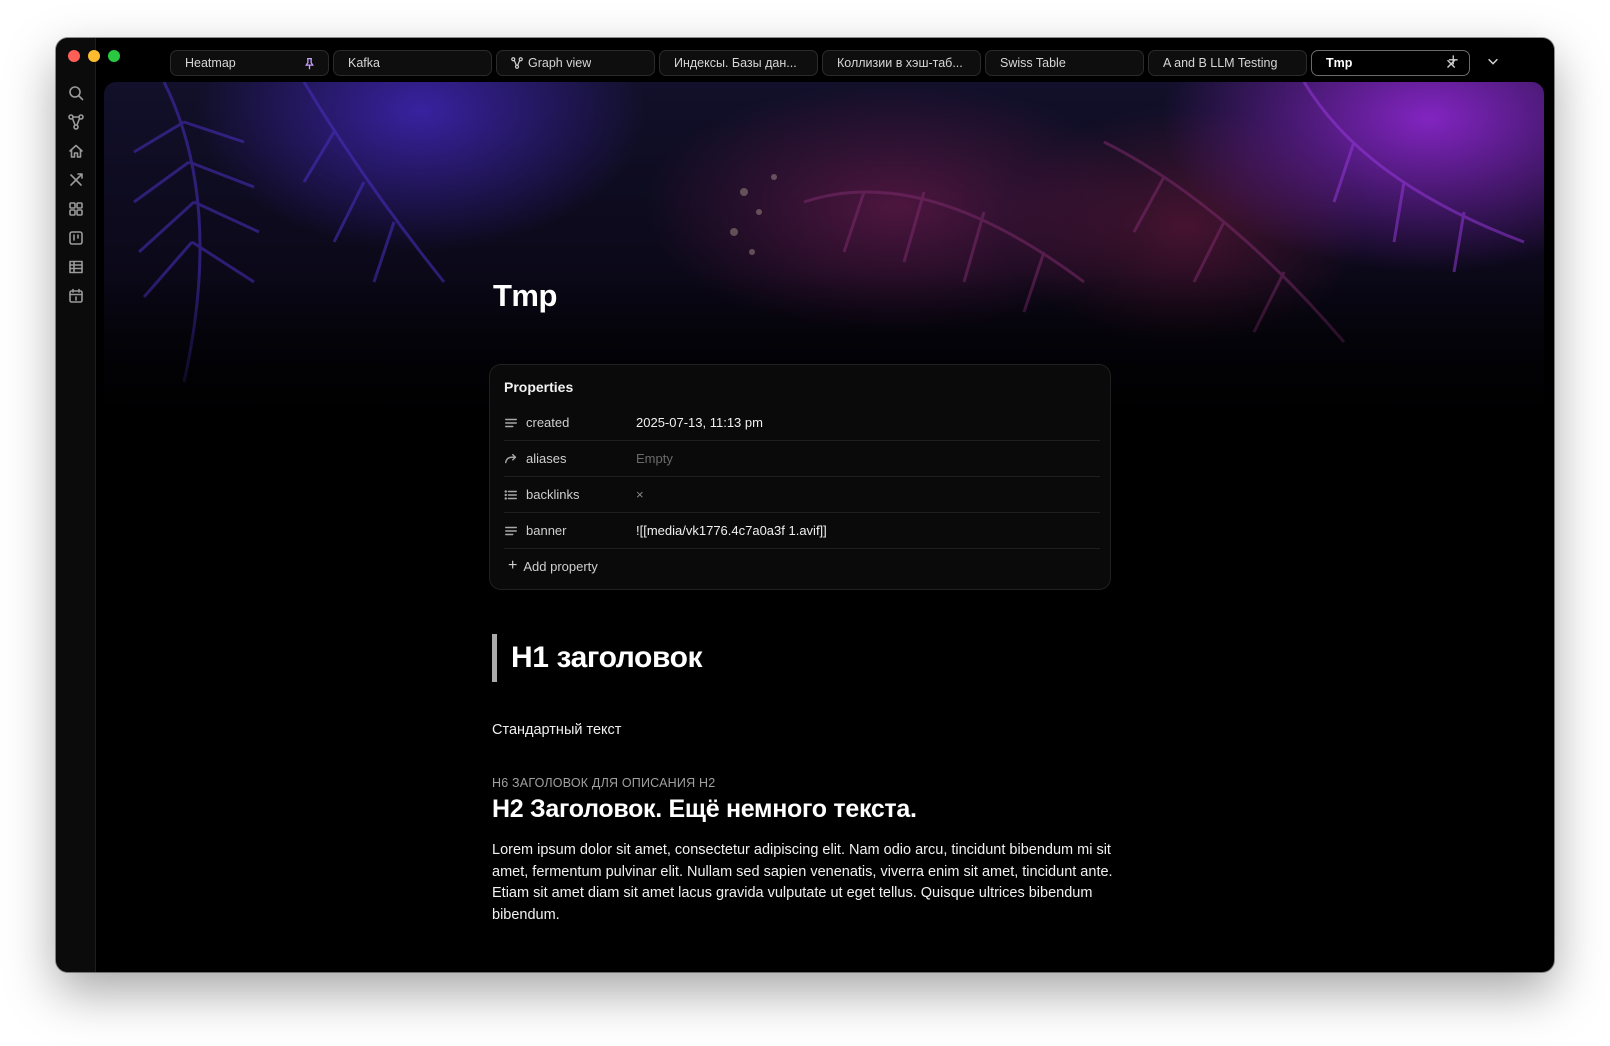  I want to click on tab-label: Kafka, so click(364, 63).